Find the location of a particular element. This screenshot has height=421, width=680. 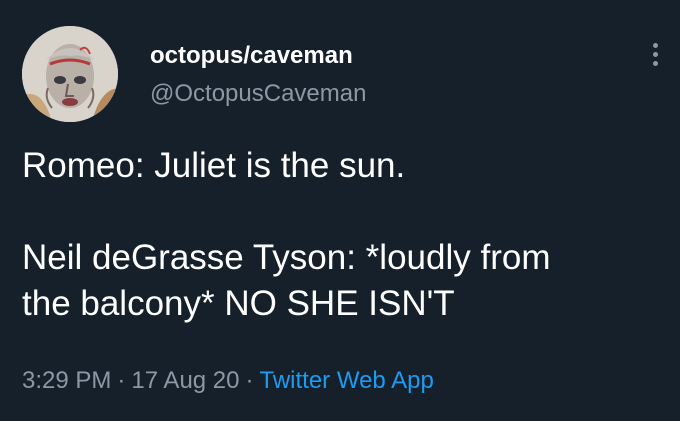

tweet-time: 3:29 PM is located at coordinates (66, 380).